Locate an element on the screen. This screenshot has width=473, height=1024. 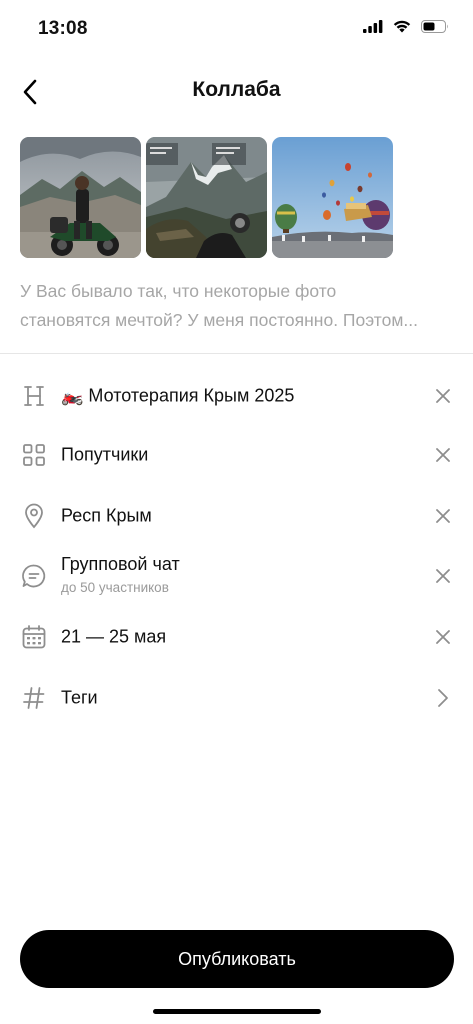
row-chat: Групповой чат до 50 участников is located at coordinates (236, 576).